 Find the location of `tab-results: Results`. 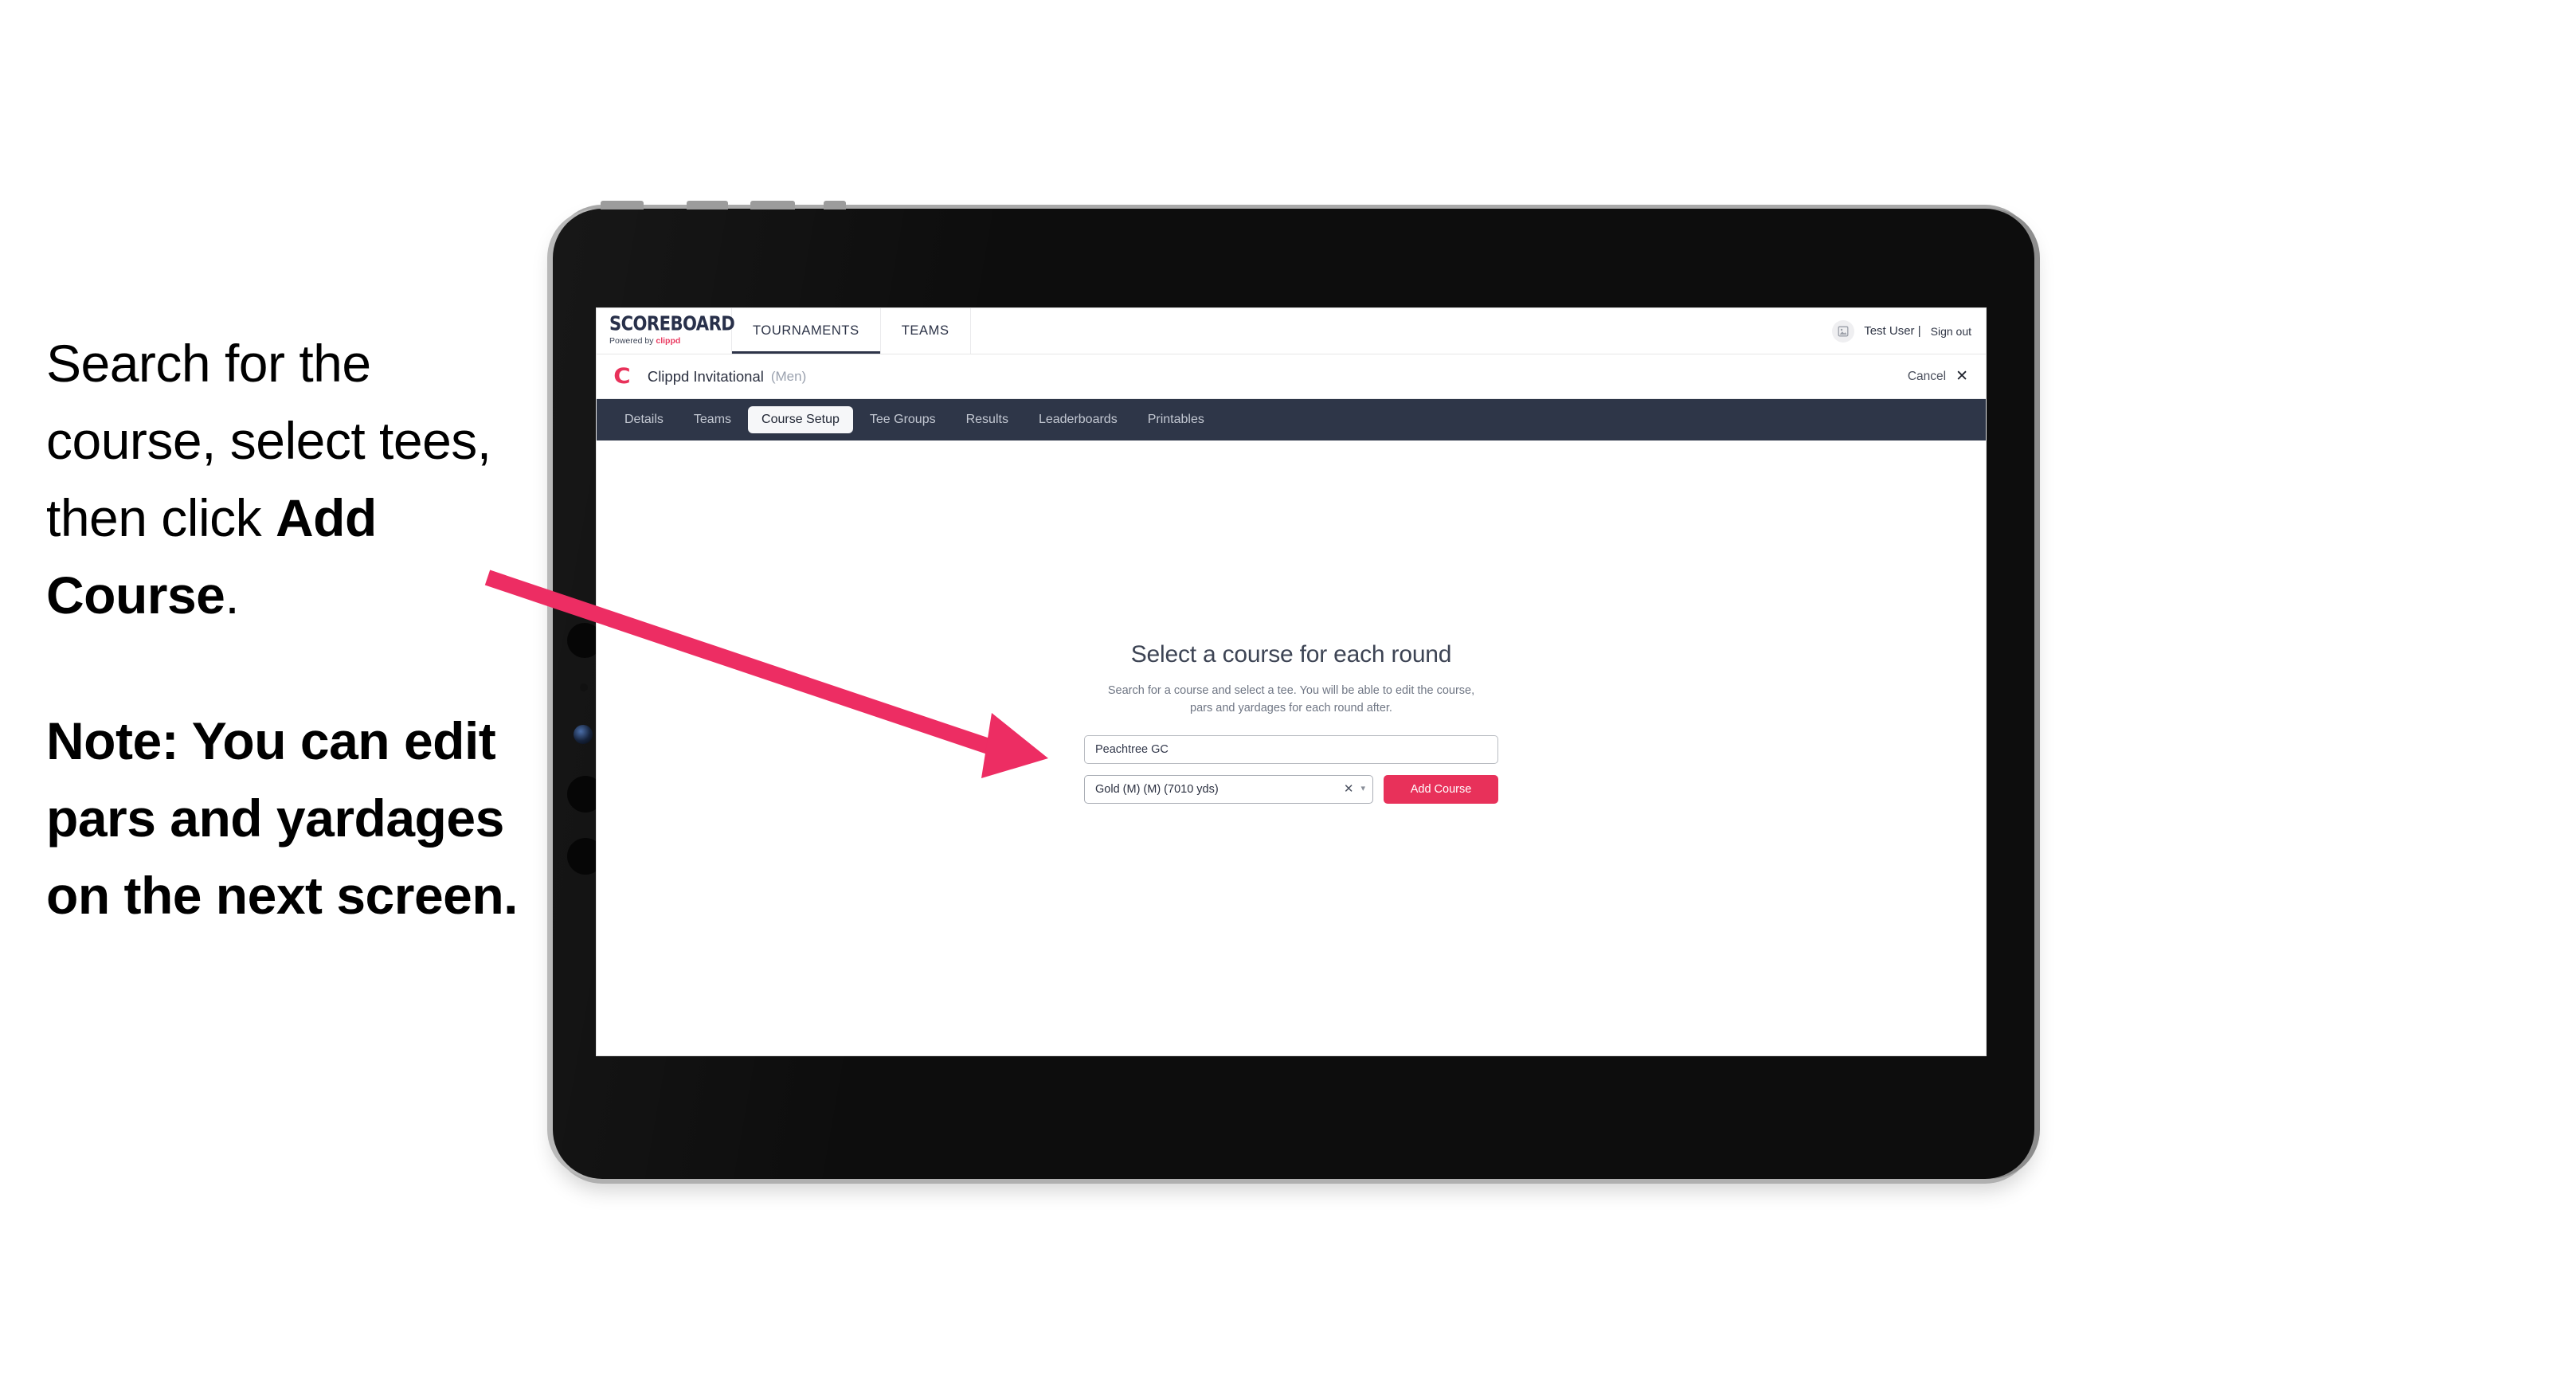

tab-results: Results is located at coordinates (987, 419).